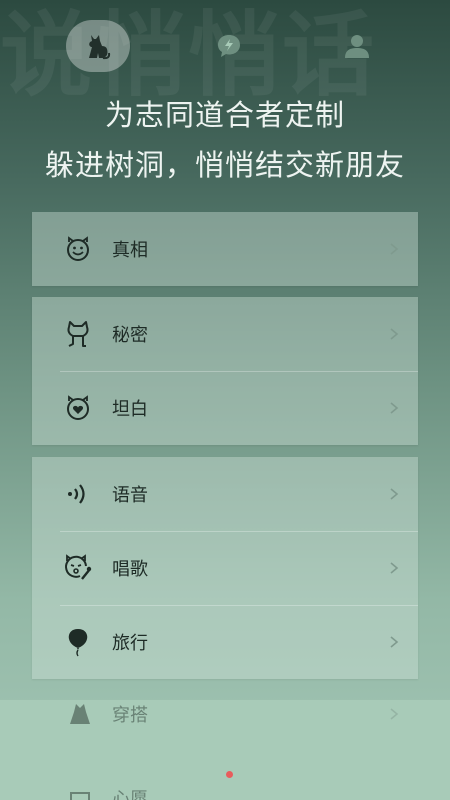  I want to click on menu-item-label: 心愿, so click(130, 794).